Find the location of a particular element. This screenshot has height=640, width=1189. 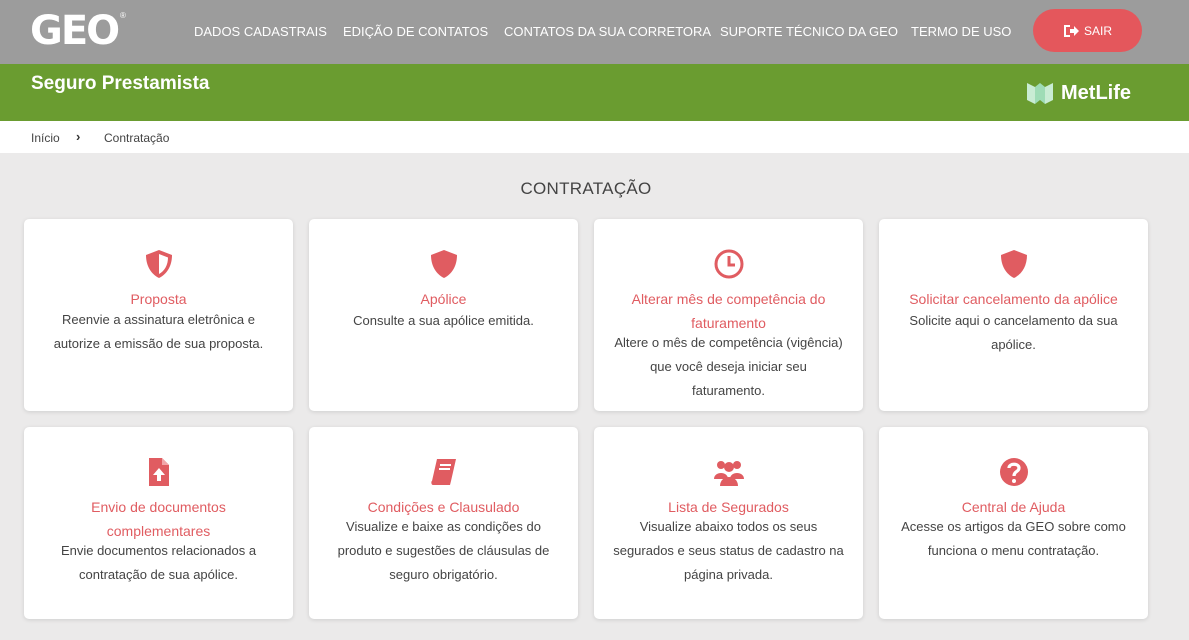

shield-half-icon is located at coordinates (158, 264).